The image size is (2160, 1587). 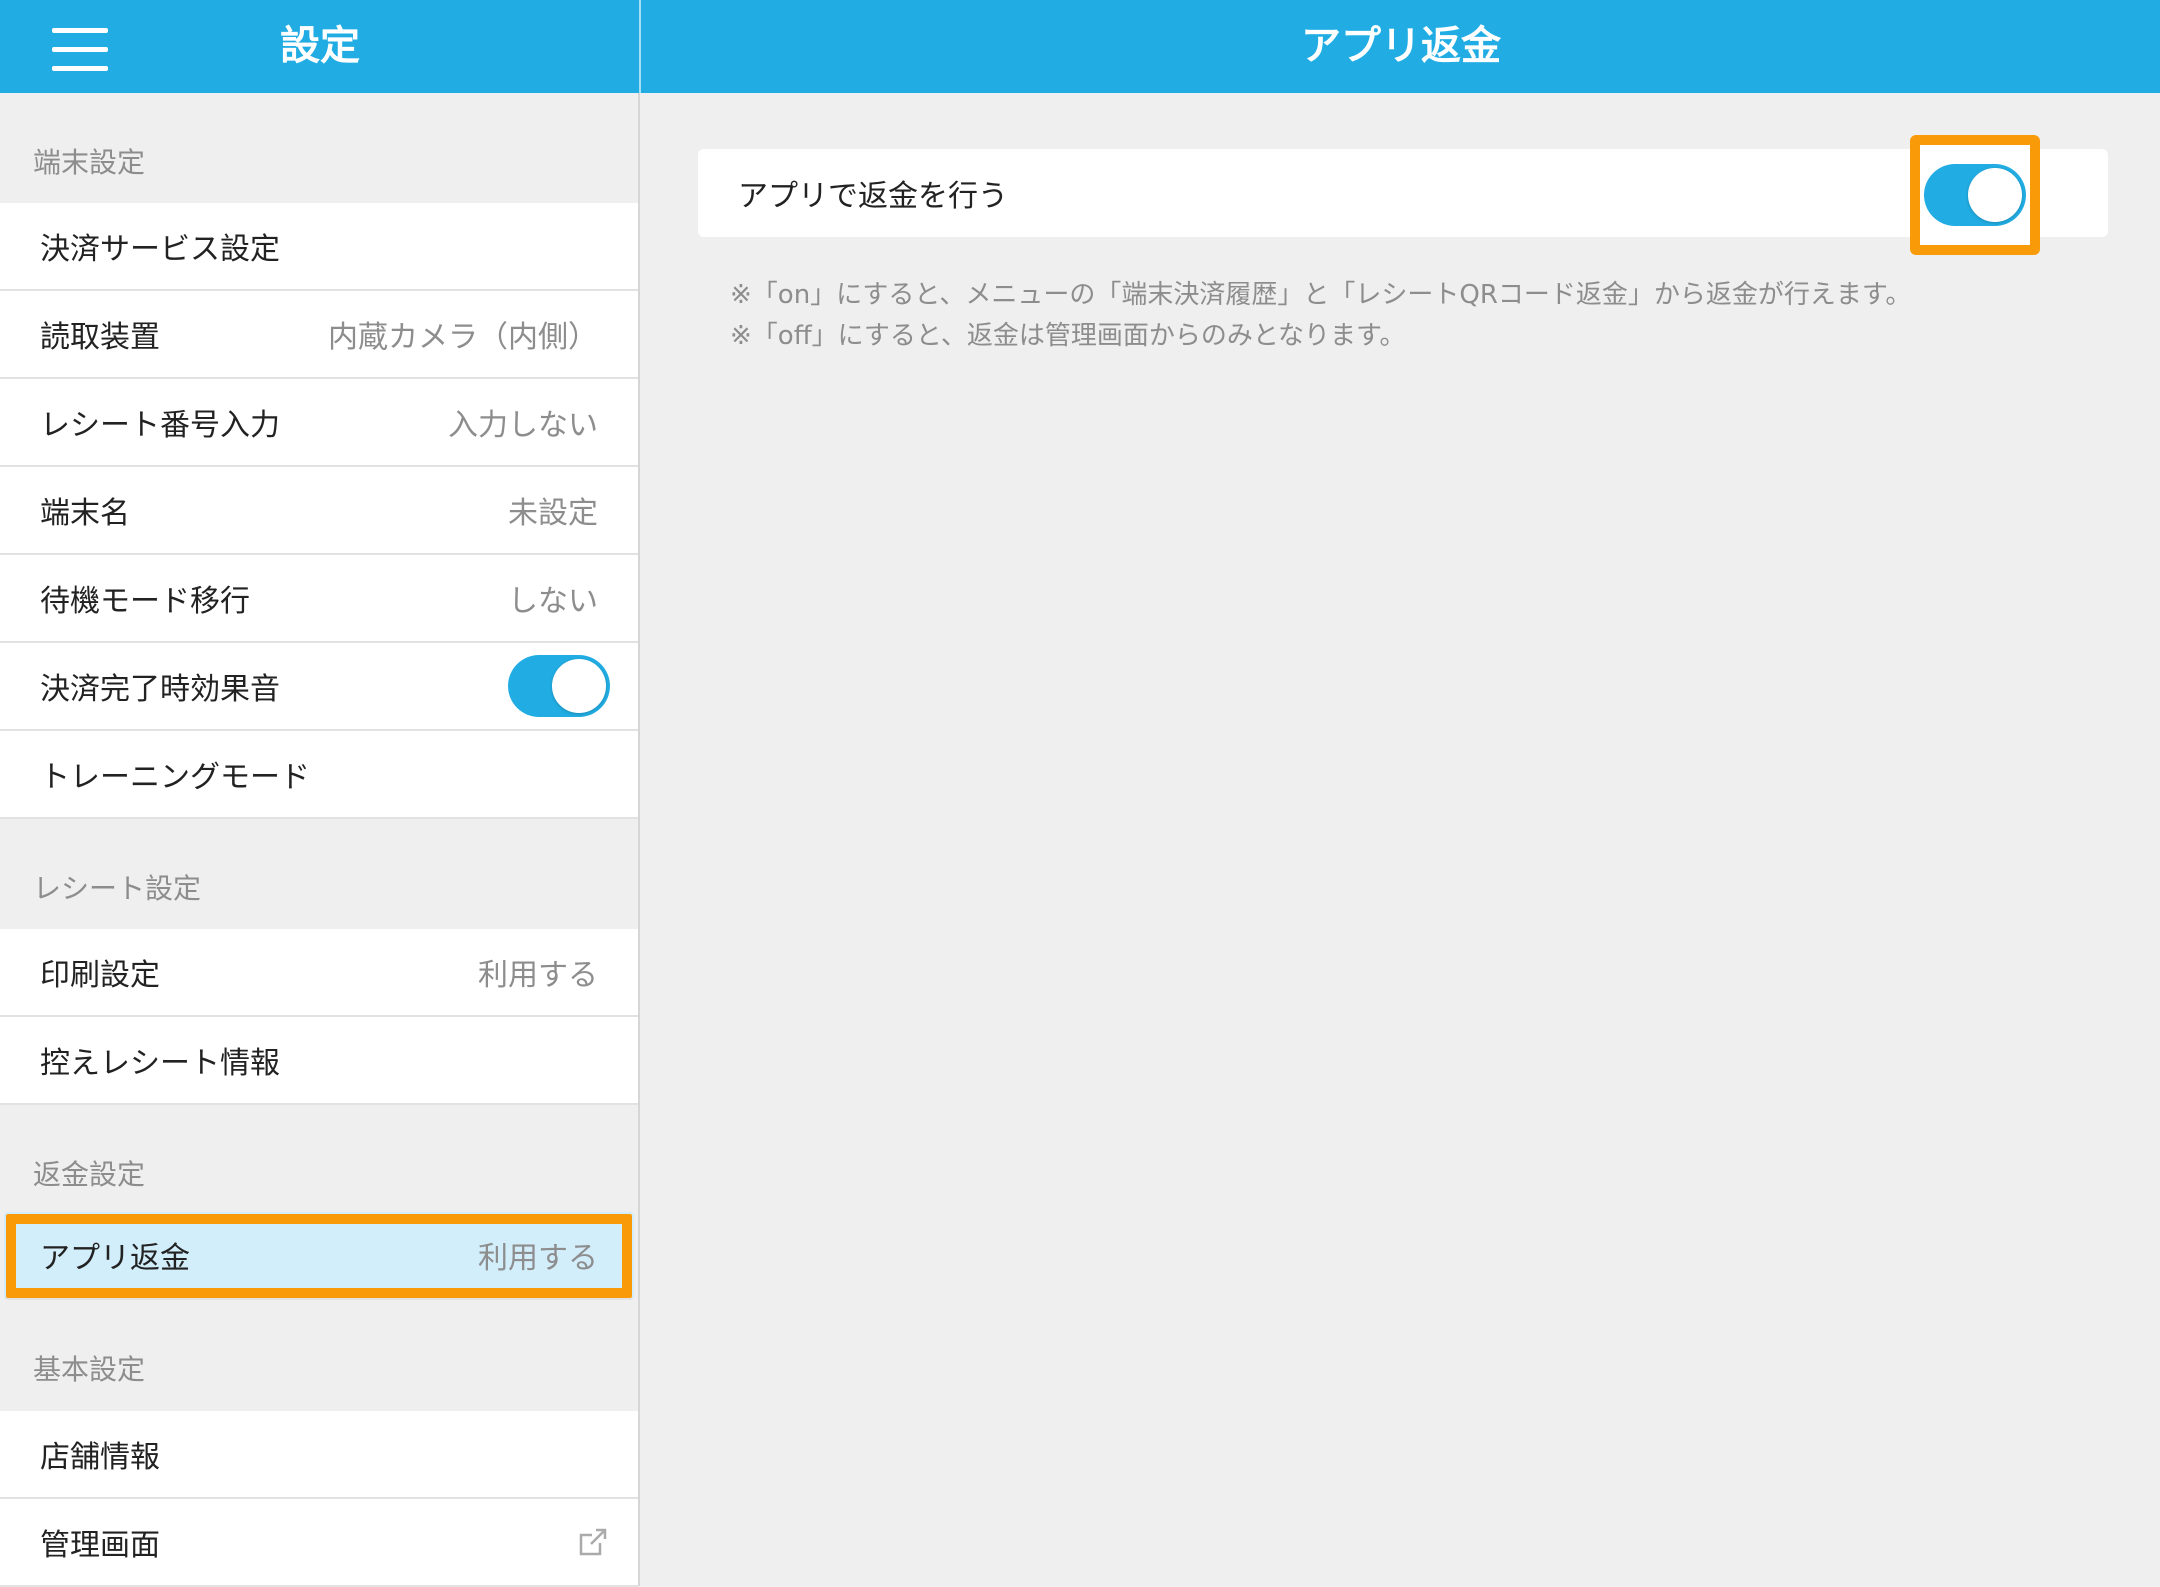 I want to click on sidebar-item-training-mode: トレーニングモード, so click(x=319, y=775).